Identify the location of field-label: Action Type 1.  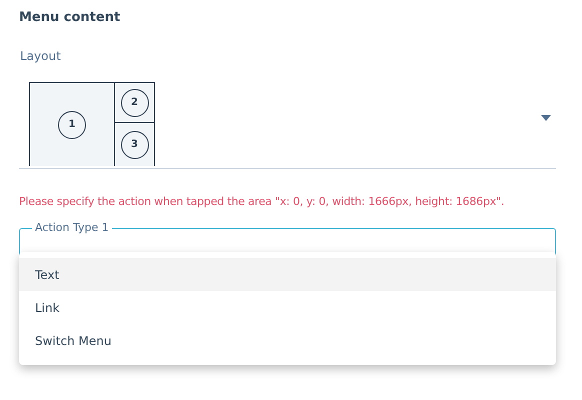
(72, 227).